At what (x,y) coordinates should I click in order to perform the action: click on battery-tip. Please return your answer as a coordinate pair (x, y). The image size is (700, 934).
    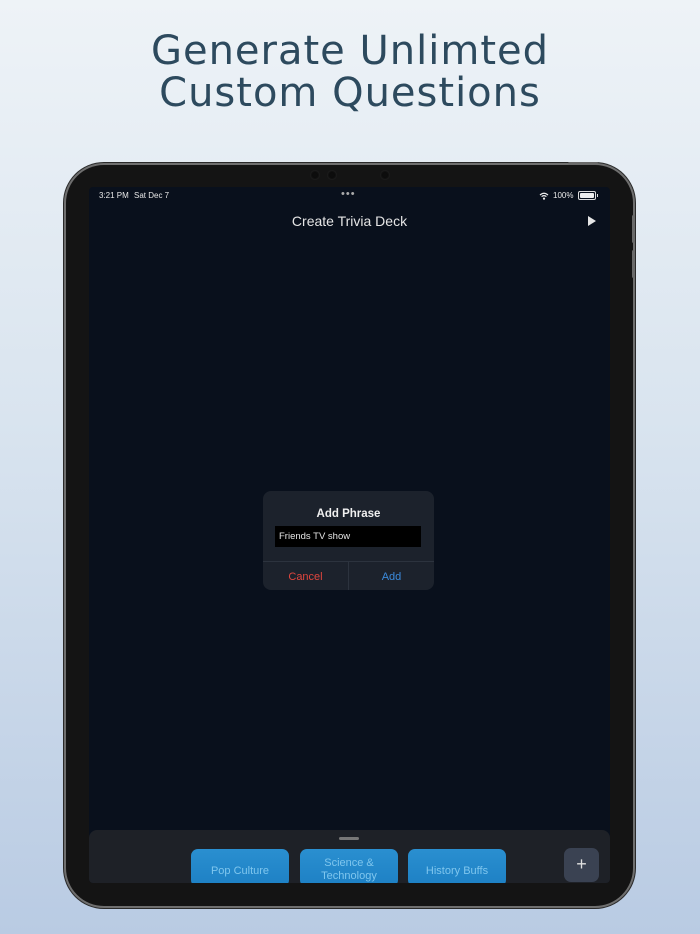
    Looking at the image, I should click on (597, 195).